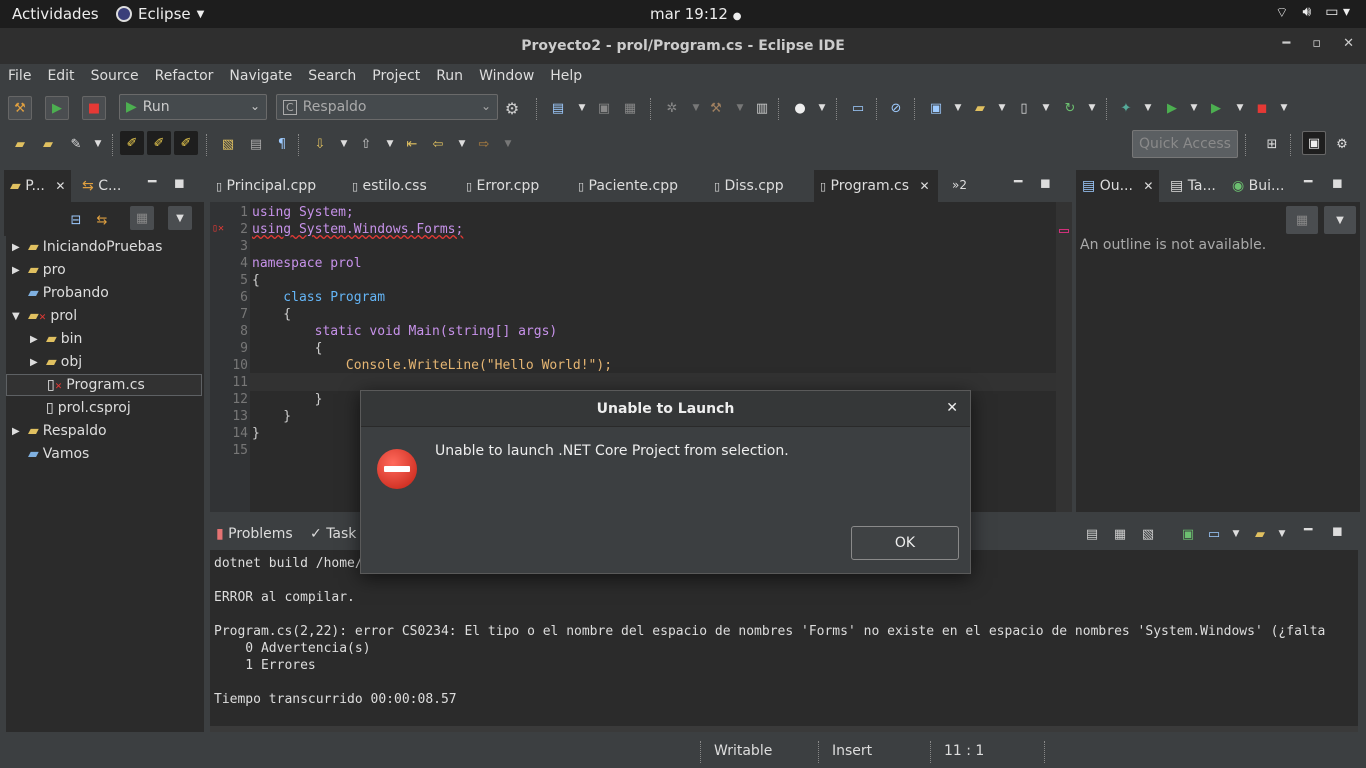  I want to click on minimize-editor-button: ━, so click(1018, 182).